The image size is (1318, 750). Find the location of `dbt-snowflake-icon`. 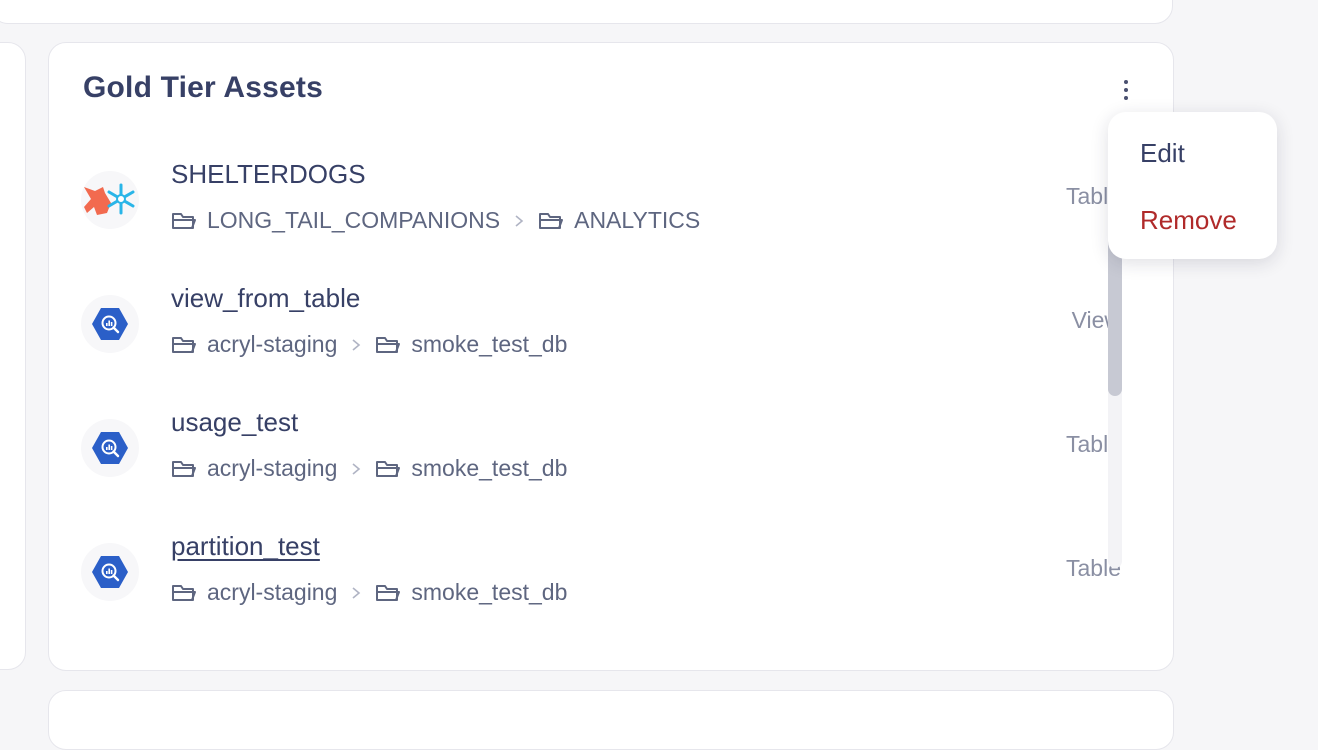

dbt-snowflake-icon is located at coordinates (110, 200).